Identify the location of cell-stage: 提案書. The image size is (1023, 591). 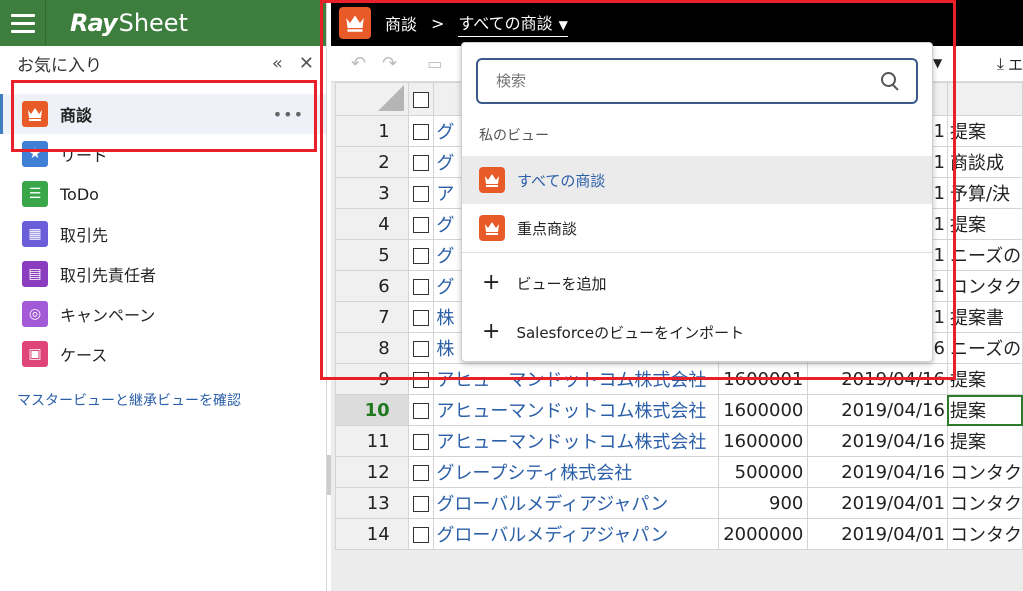
(984, 317).